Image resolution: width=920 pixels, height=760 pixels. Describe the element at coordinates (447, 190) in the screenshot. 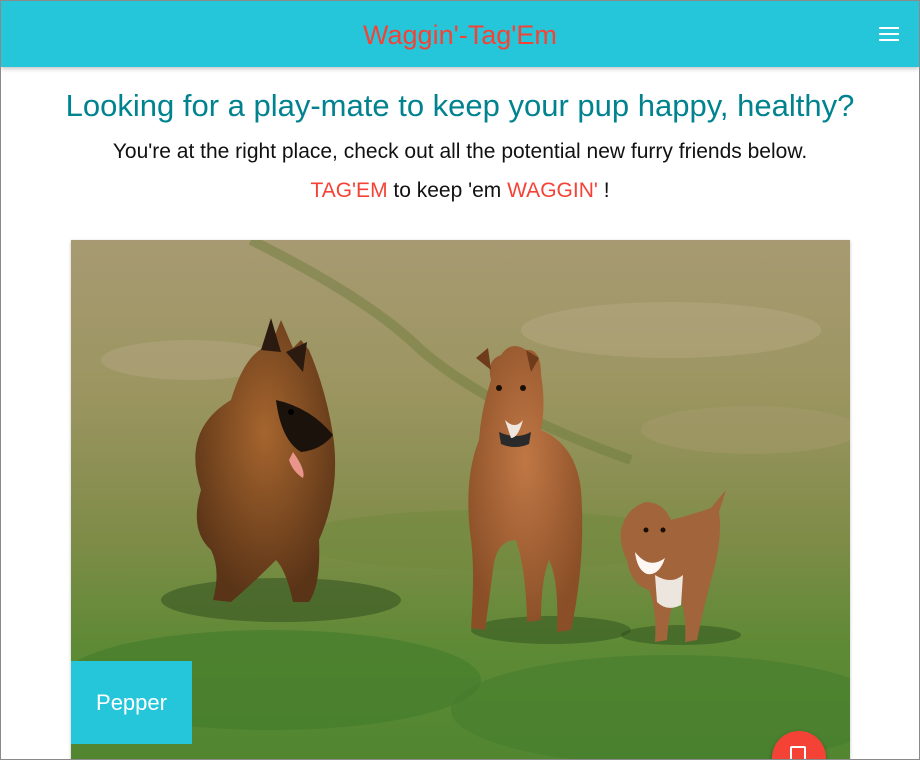

I see `tagline-middle: to keep 'em` at that location.